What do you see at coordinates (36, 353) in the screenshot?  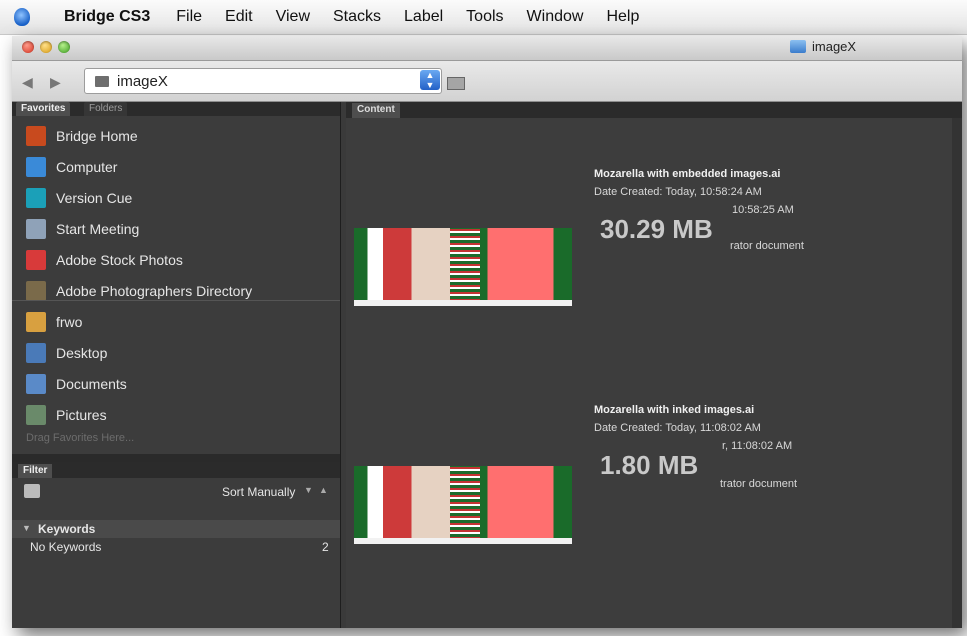 I see `desktop-icon` at bounding box center [36, 353].